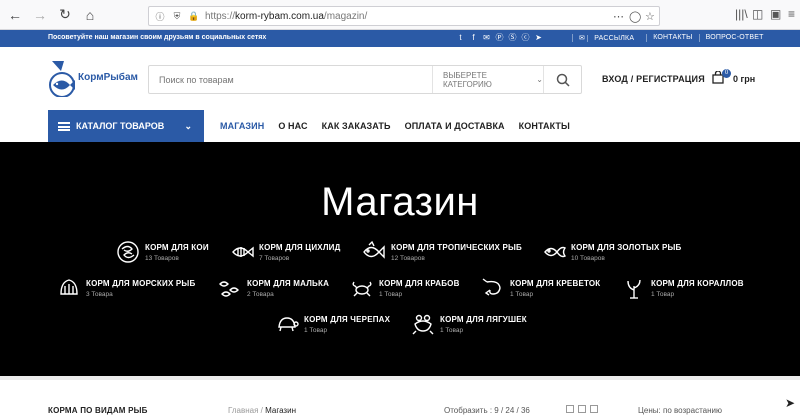 The width and height of the screenshot is (800, 415). I want to click on nav-about: О НАС, so click(292, 126).